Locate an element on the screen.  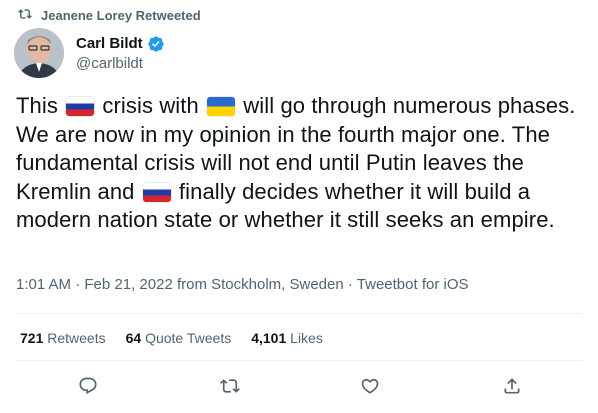
quote-tweets-count: 64 is located at coordinates (133, 338).